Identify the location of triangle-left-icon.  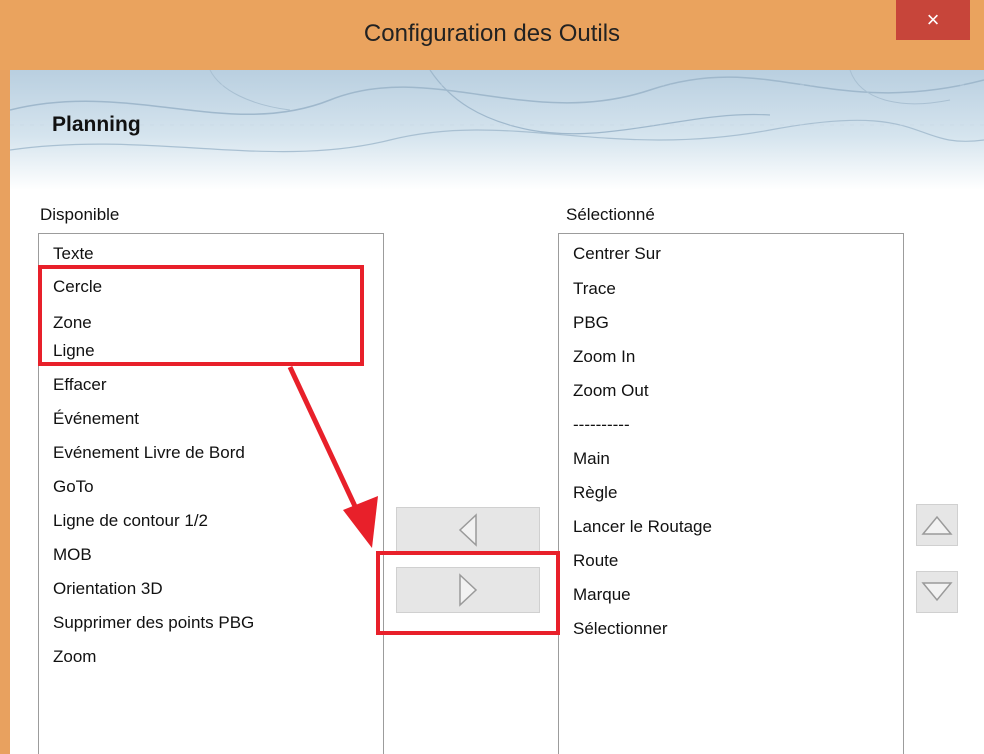
(467, 530).